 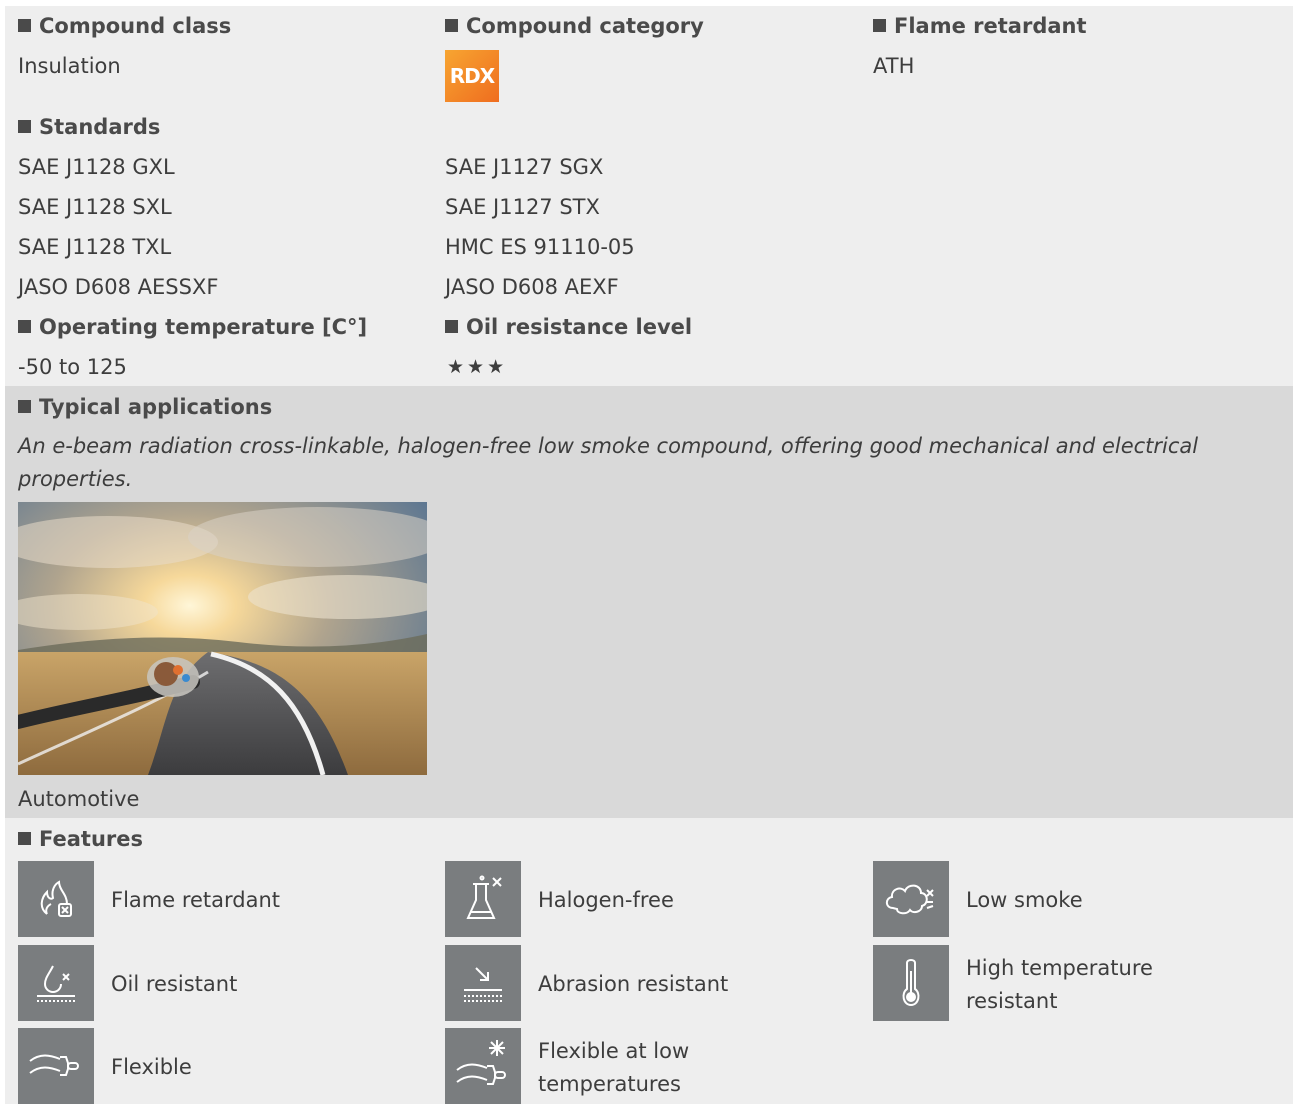 I want to click on typical-applications-heading: Typical applications, so click(x=145, y=407).